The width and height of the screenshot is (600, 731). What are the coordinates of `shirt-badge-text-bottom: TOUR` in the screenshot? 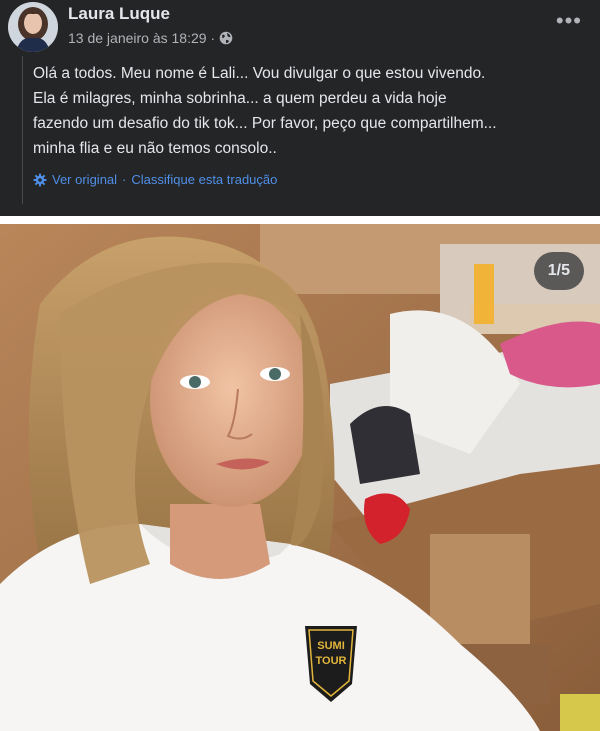 It's located at (331, 661).